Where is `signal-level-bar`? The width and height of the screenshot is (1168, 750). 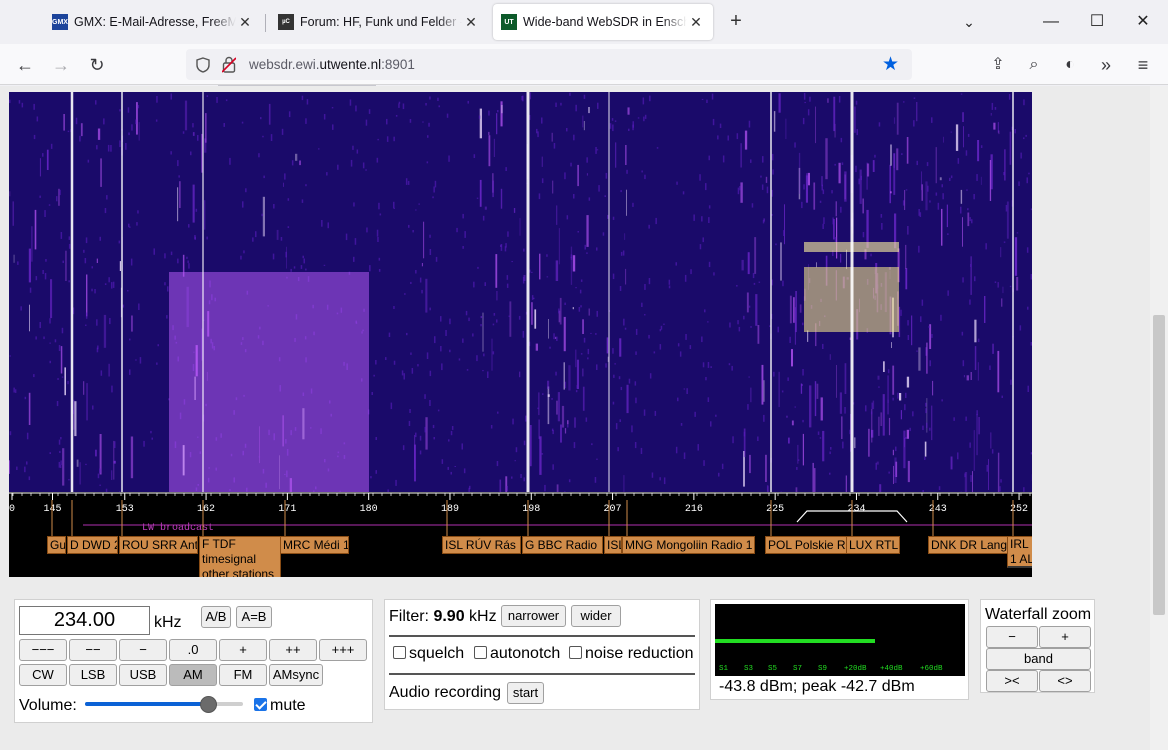
signal-level-bar is located at coordinates (795, 641).